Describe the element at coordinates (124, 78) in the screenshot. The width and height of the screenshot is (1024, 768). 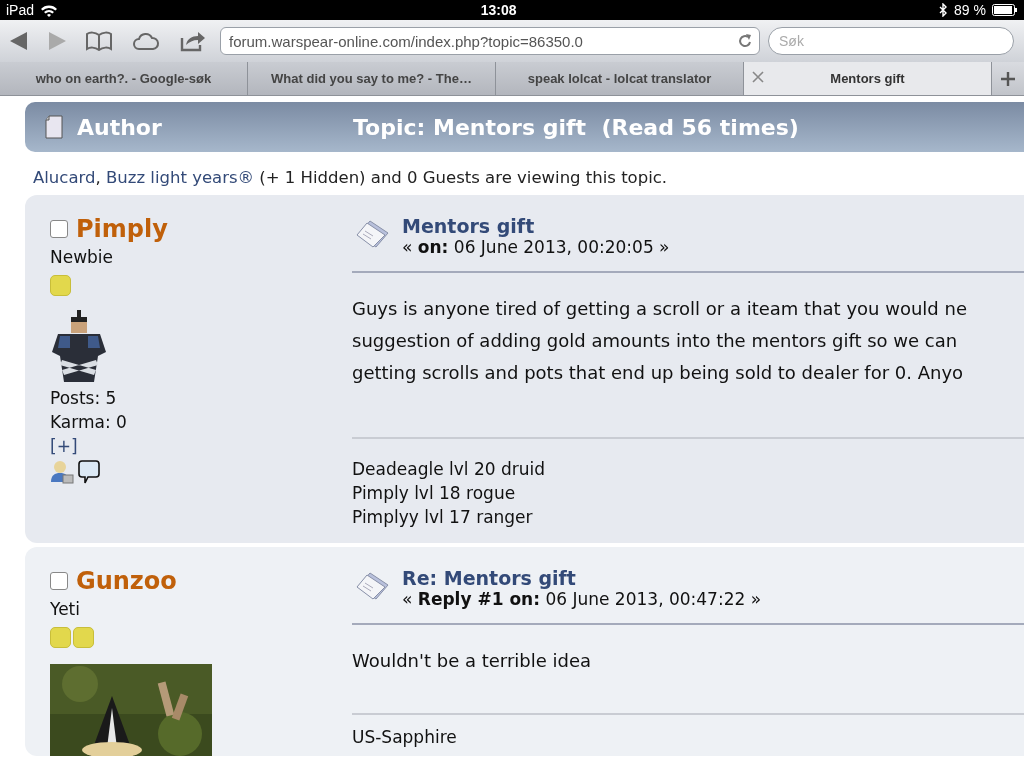
I see `browser-tab: who on earth?. - Google-søk` at that location.